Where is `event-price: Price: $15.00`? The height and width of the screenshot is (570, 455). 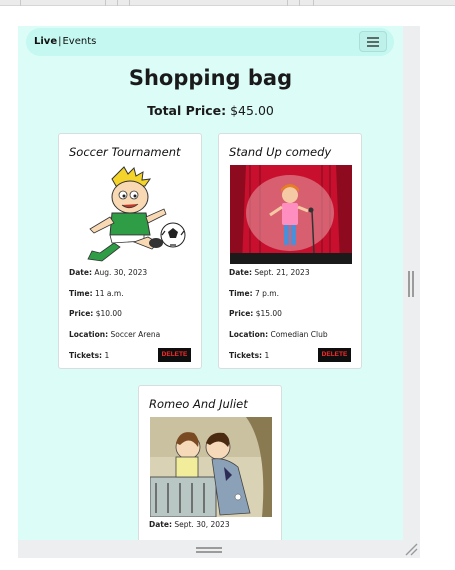 event-price: Price: $15.00 is located at coordinates (255, 313).